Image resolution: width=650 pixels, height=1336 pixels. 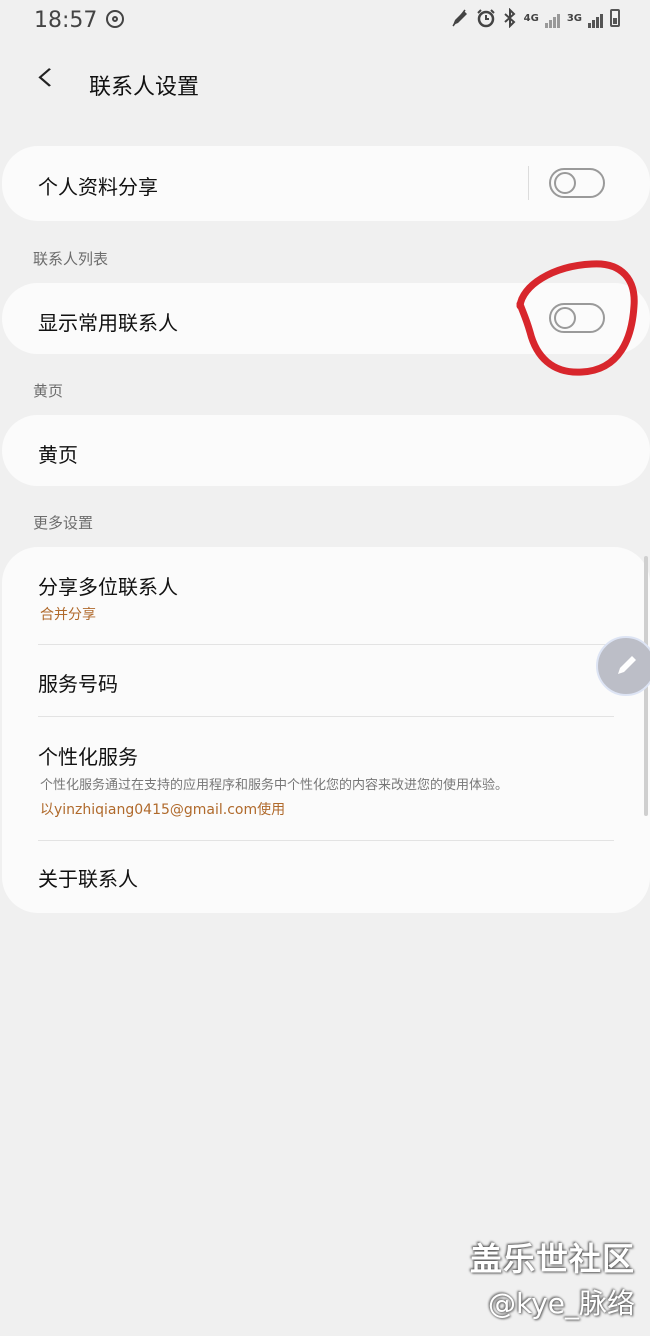 What do you see at coordinates (326, 680) in the screenshot?
I see `service-number-row: 服务号码` at bounding box center [326, 680].